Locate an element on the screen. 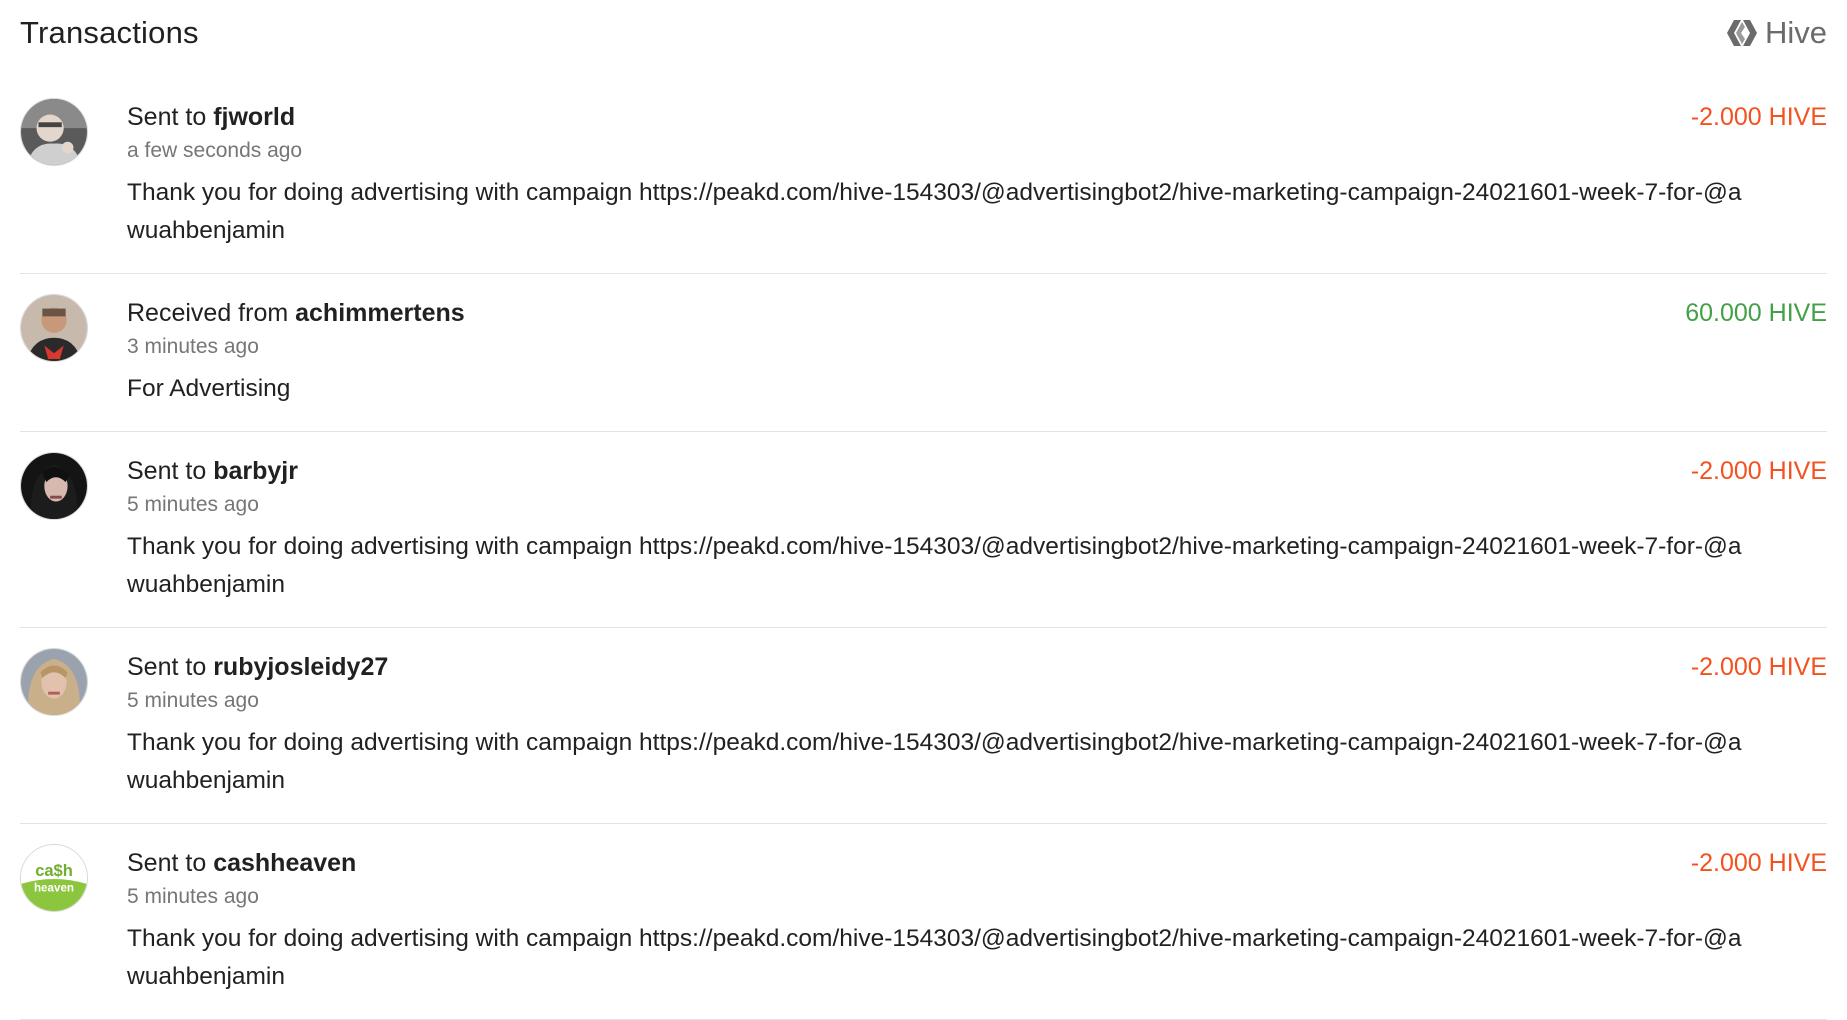  hive-logo-icon is located at coordinates (1742, 33).